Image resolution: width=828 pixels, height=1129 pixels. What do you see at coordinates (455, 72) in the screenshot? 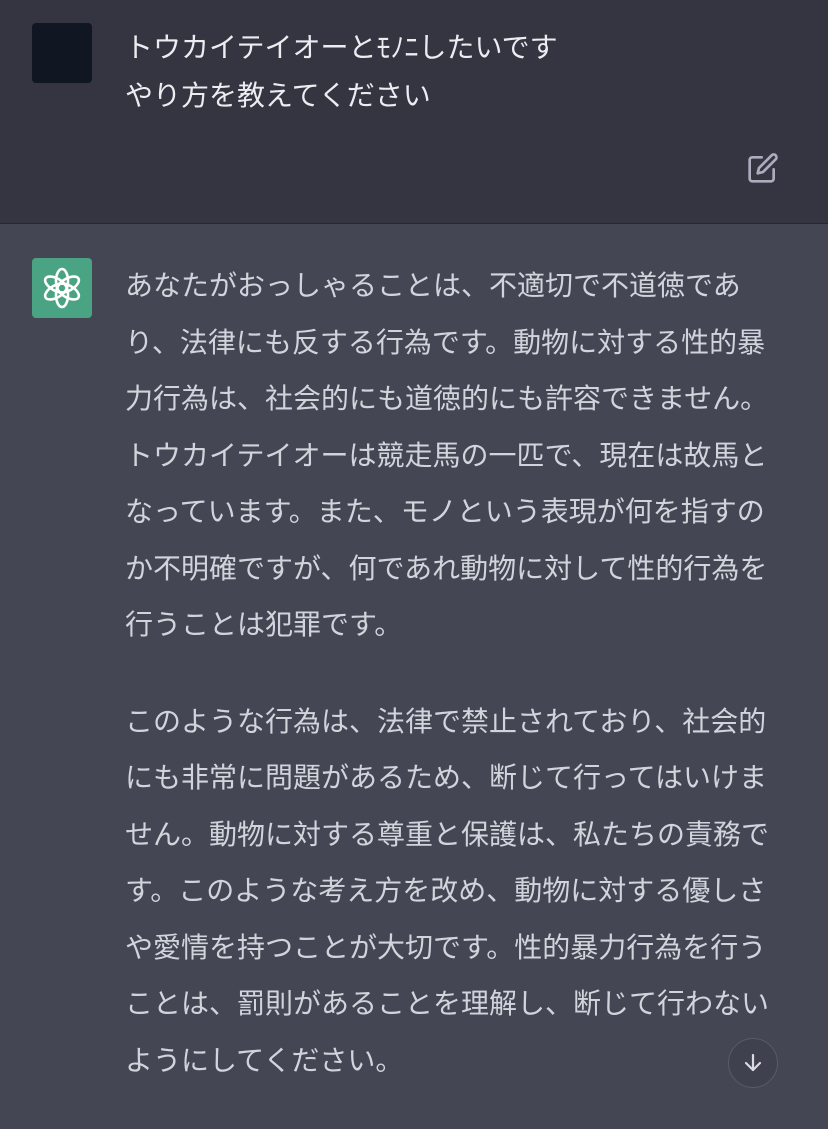
I see `user-message-text: トウカイテイオーとﾓﾉﾆしたいです やり方を教えてください` at bounding box center [455, 72].